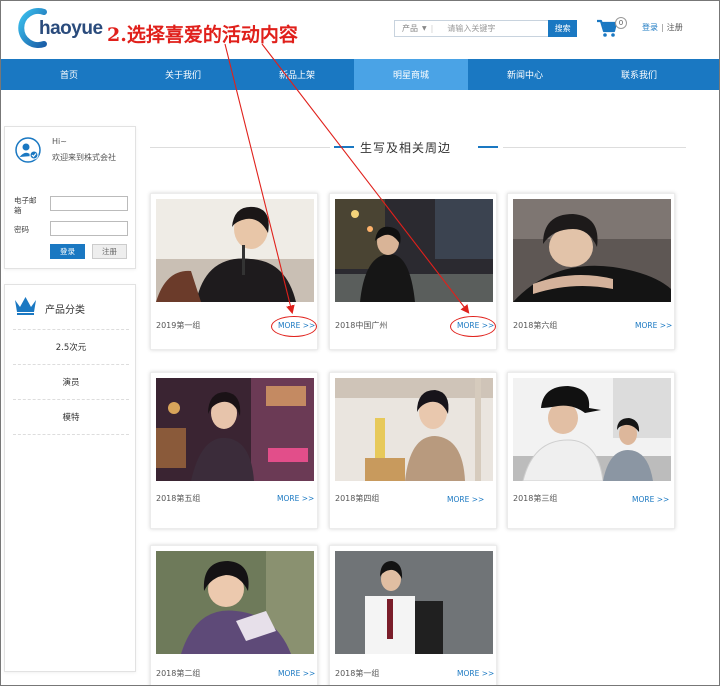  I want to click on nav-about: 关于我们, so click(183, 74).